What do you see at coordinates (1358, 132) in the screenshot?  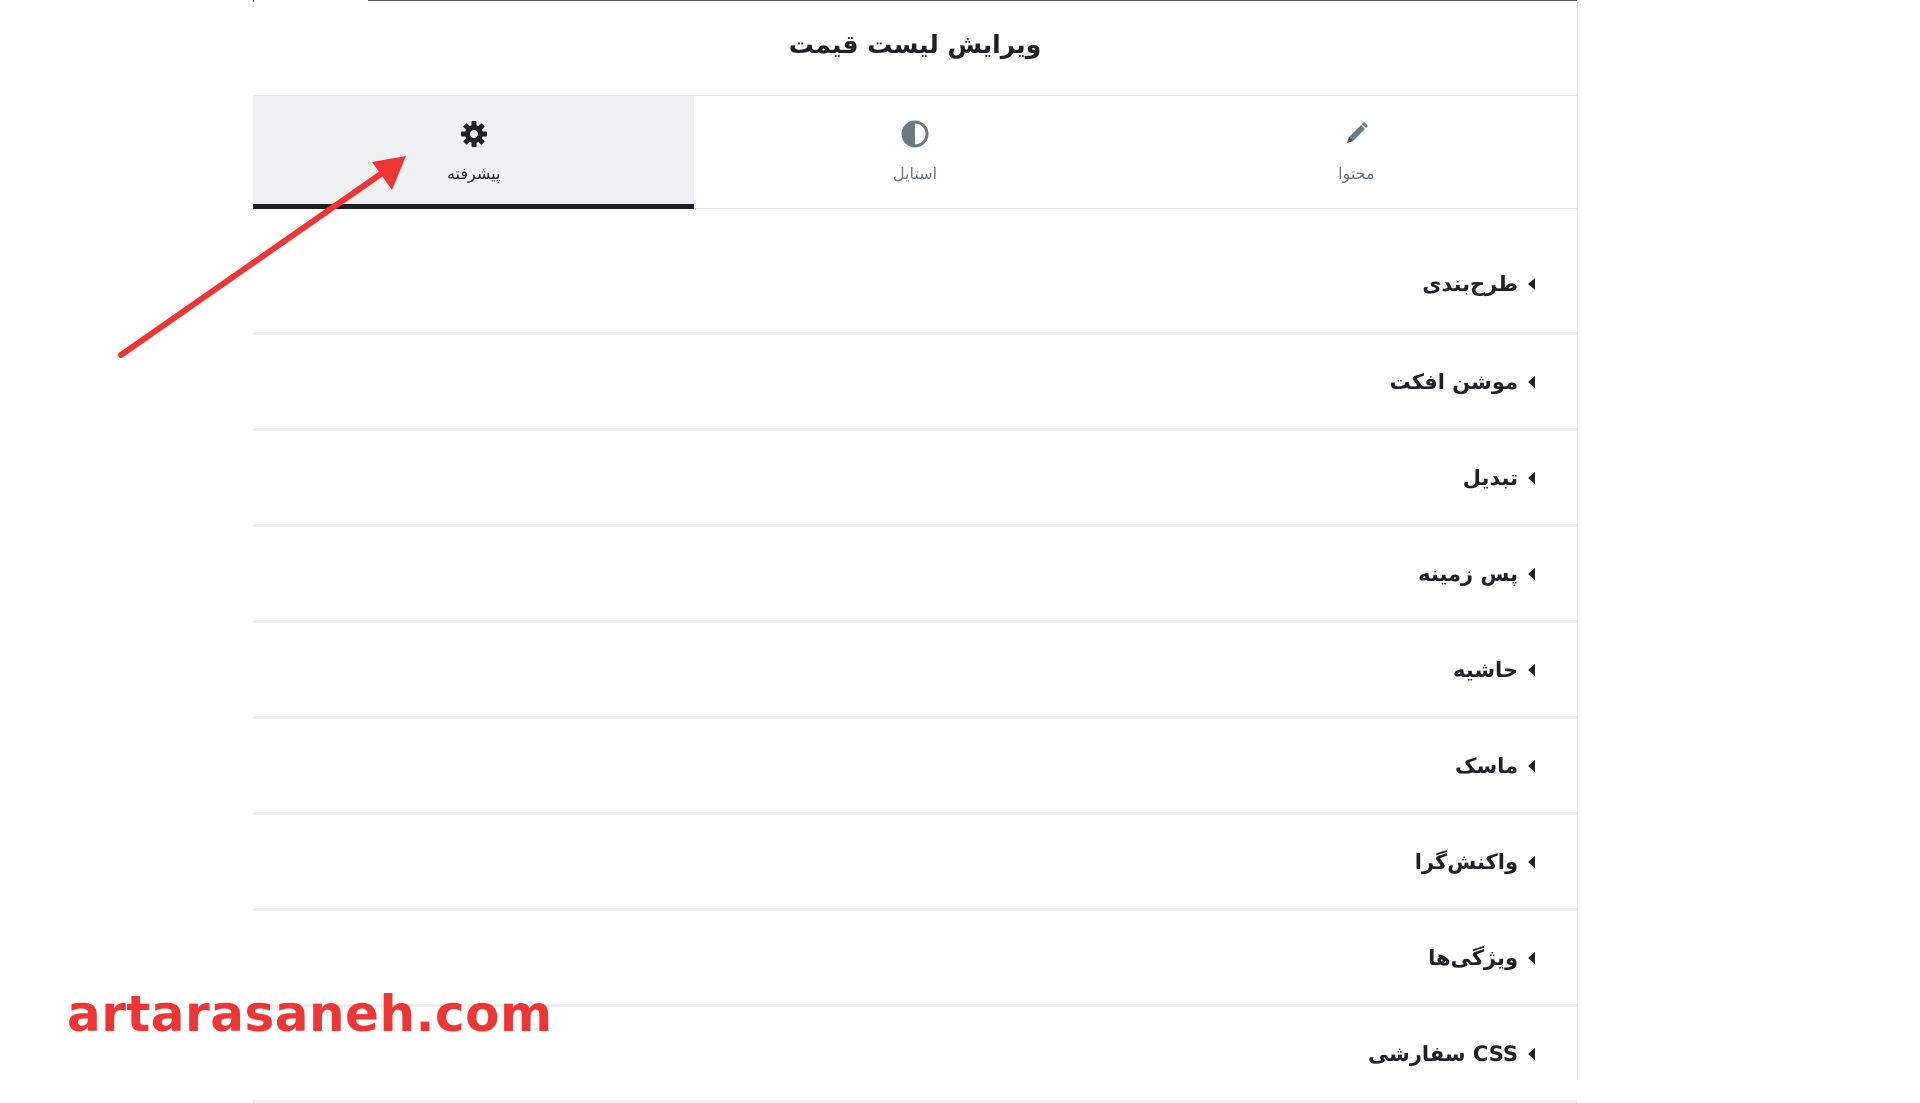 I see `pencil-icon` at bounding box center [1358, 132].